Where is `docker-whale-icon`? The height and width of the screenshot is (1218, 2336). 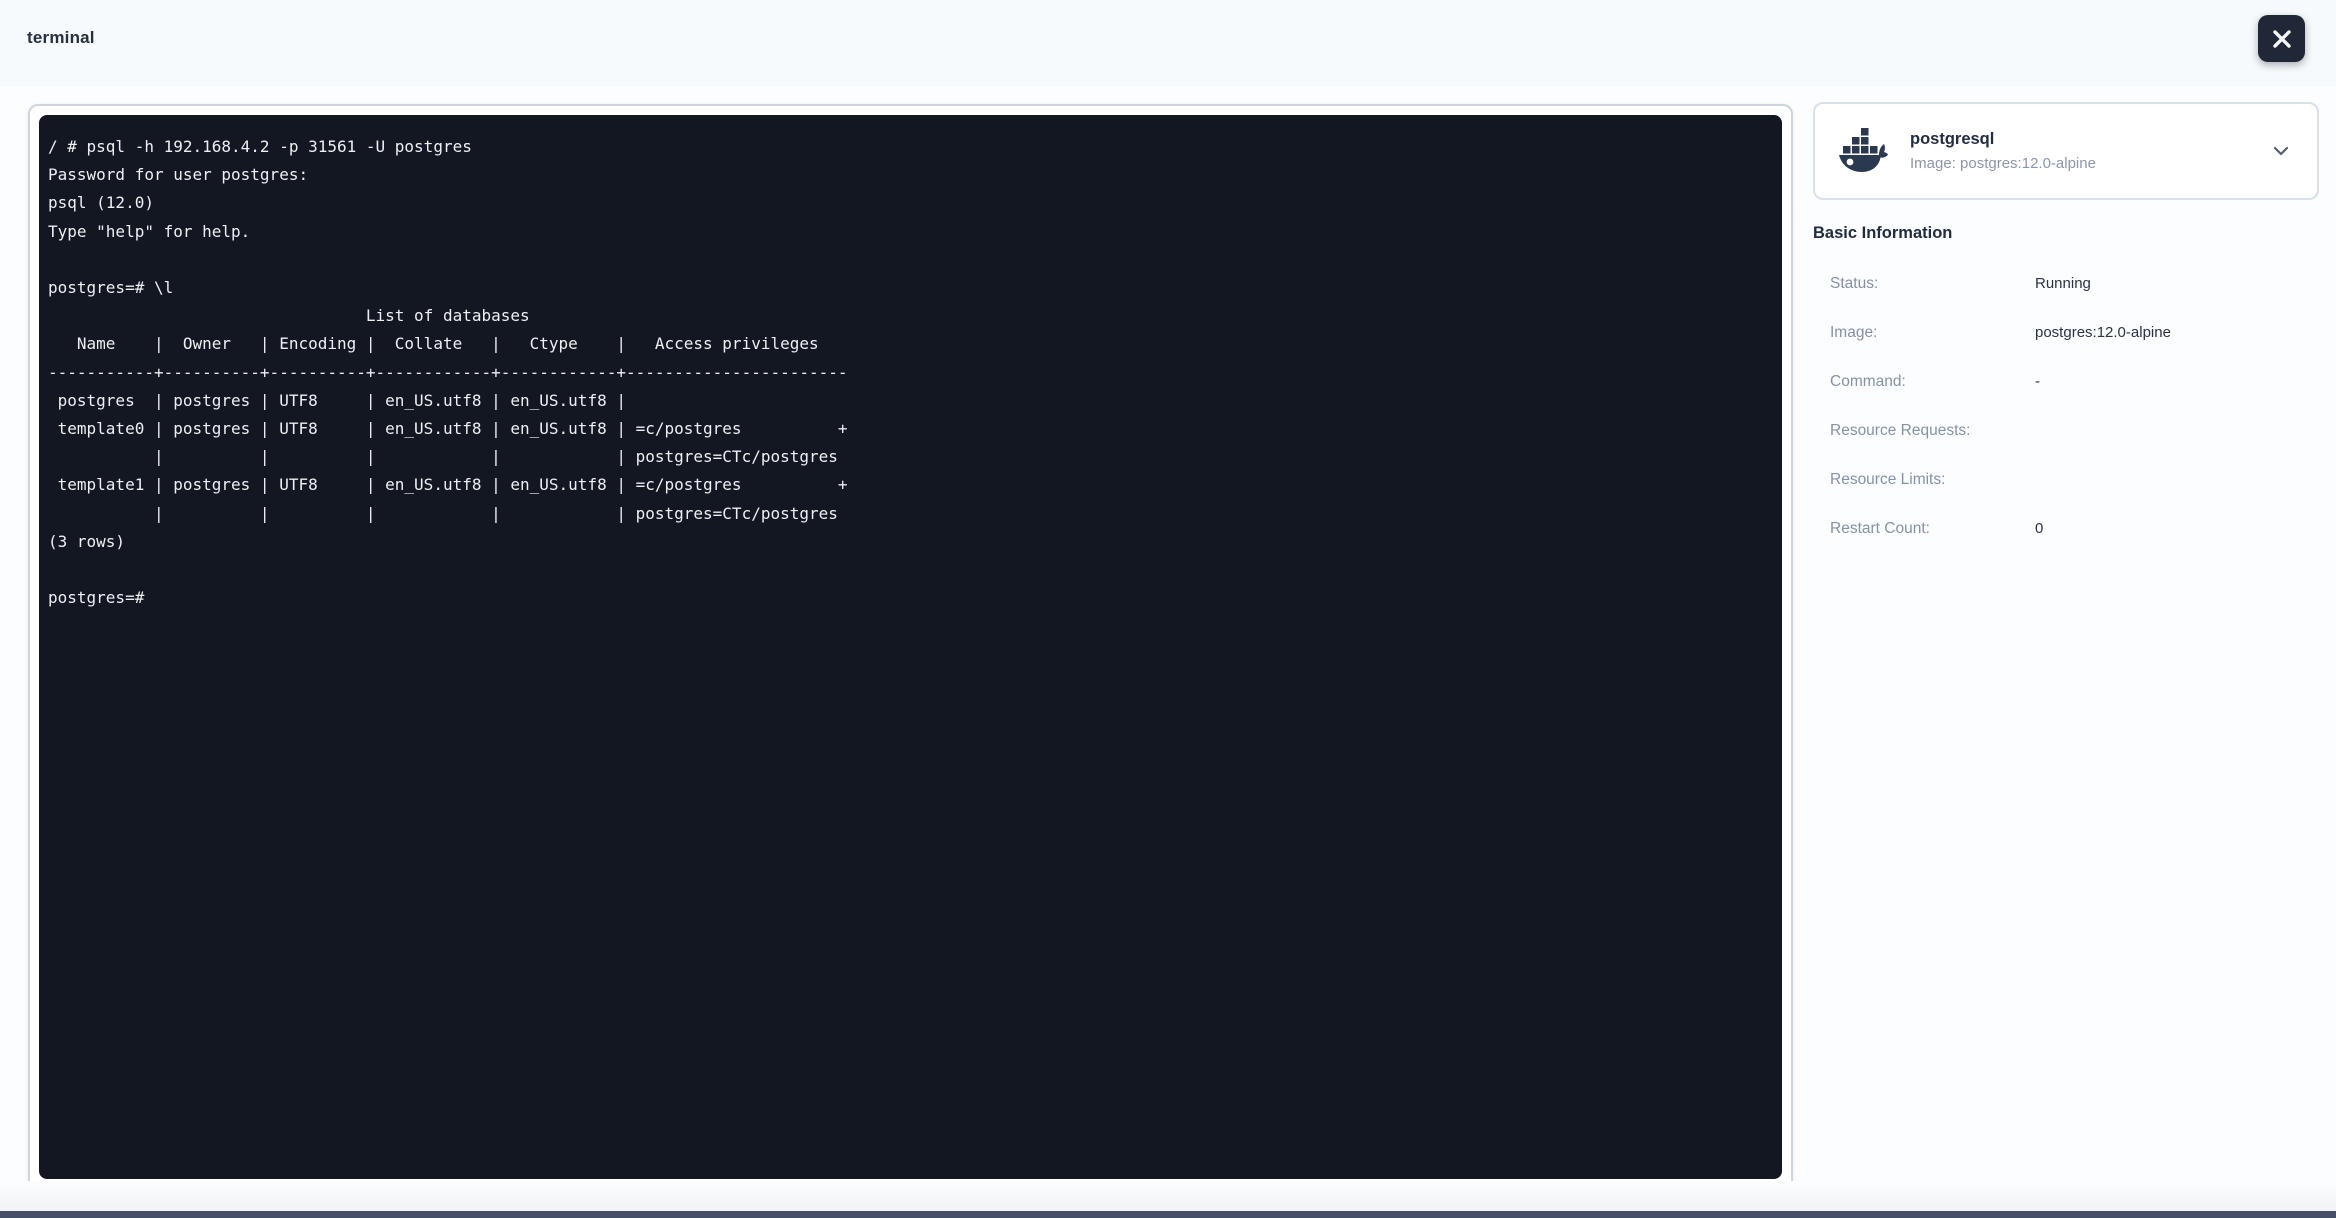
docker-whale-icon is located at coordinates (1863, 150).